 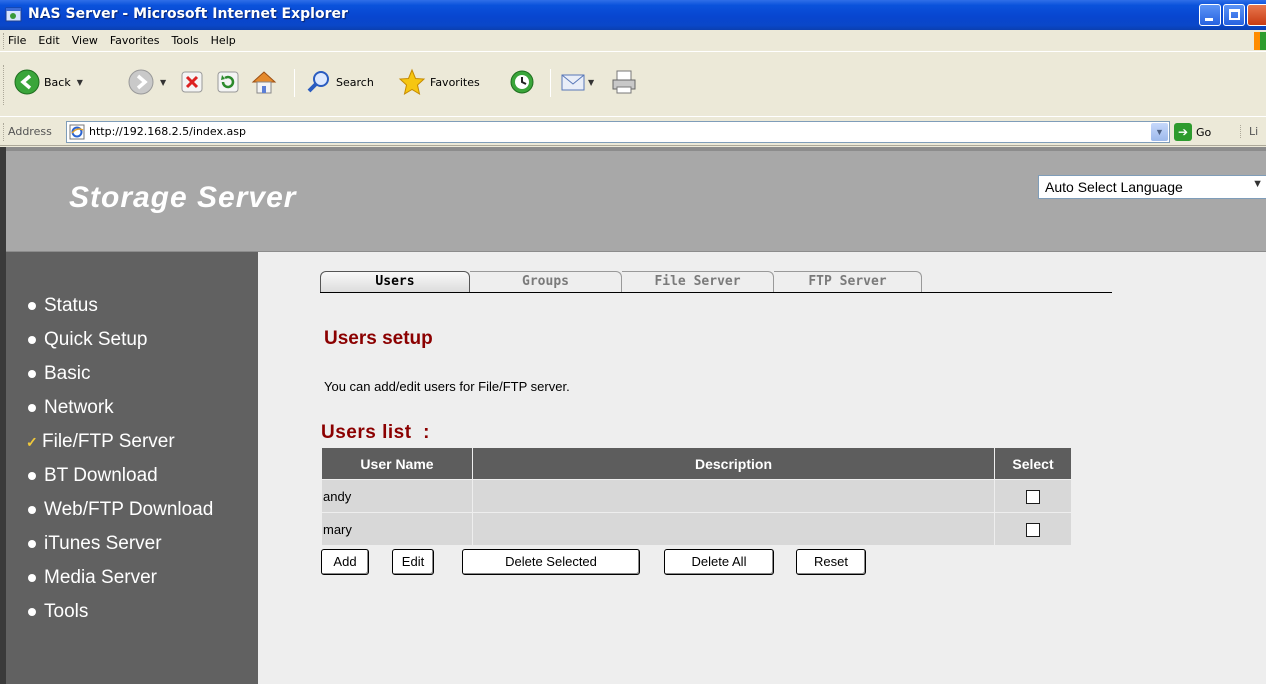 I want to click on favorites-label: Favorites, so click(x=455, y=82).